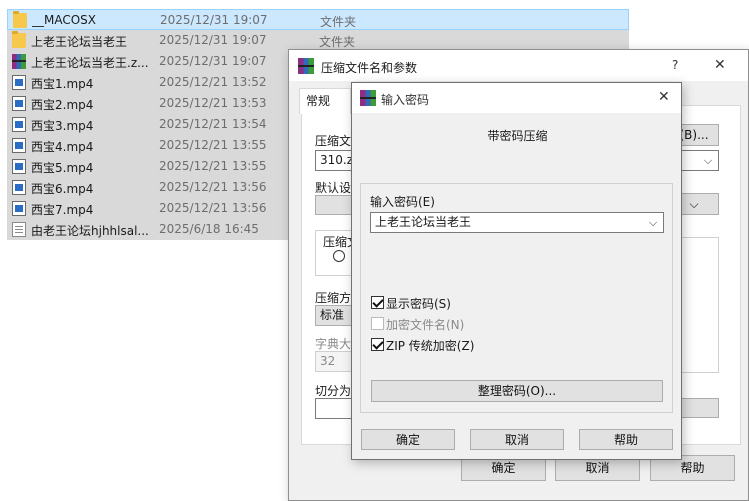 This screenshot has width=749, height=501. What do you see at coordinates (377, 344) in the screenshot?
I see `zip-legacy-checkbox` at bounding box center [377, 344].